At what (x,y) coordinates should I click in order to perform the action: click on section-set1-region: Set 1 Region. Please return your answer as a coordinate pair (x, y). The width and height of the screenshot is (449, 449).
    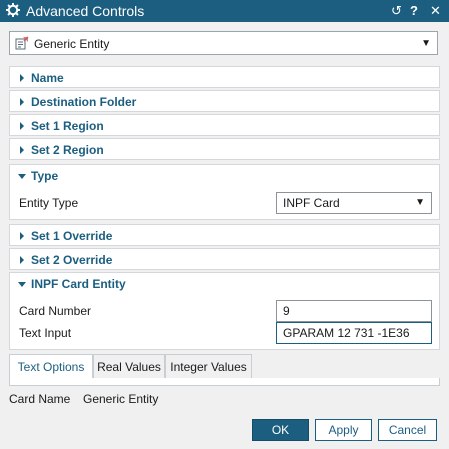
    Looking at the image, I should click on (224, 125).